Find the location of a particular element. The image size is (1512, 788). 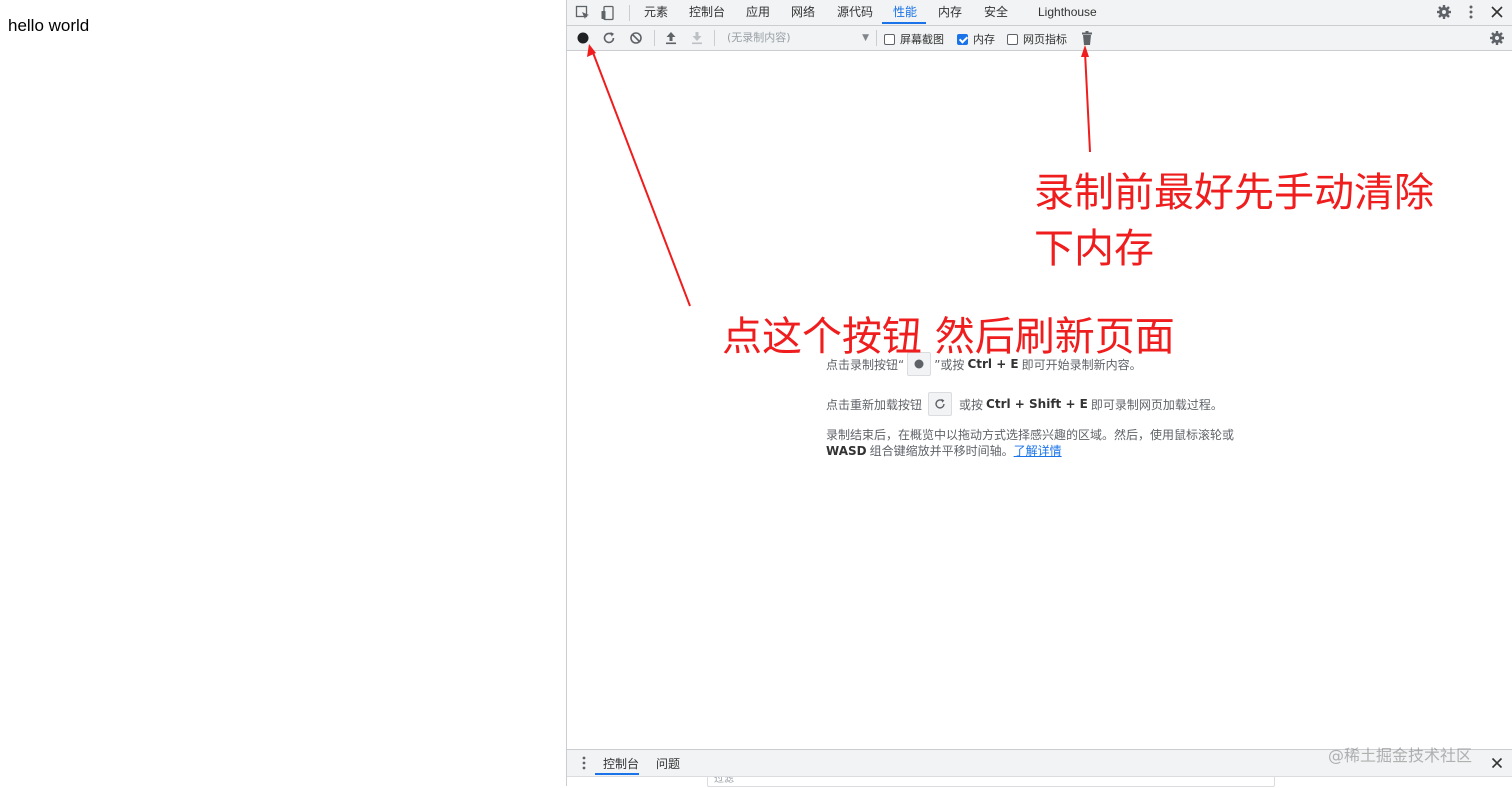

memory-toggle: 内存 is located at coordinates (976, 39).